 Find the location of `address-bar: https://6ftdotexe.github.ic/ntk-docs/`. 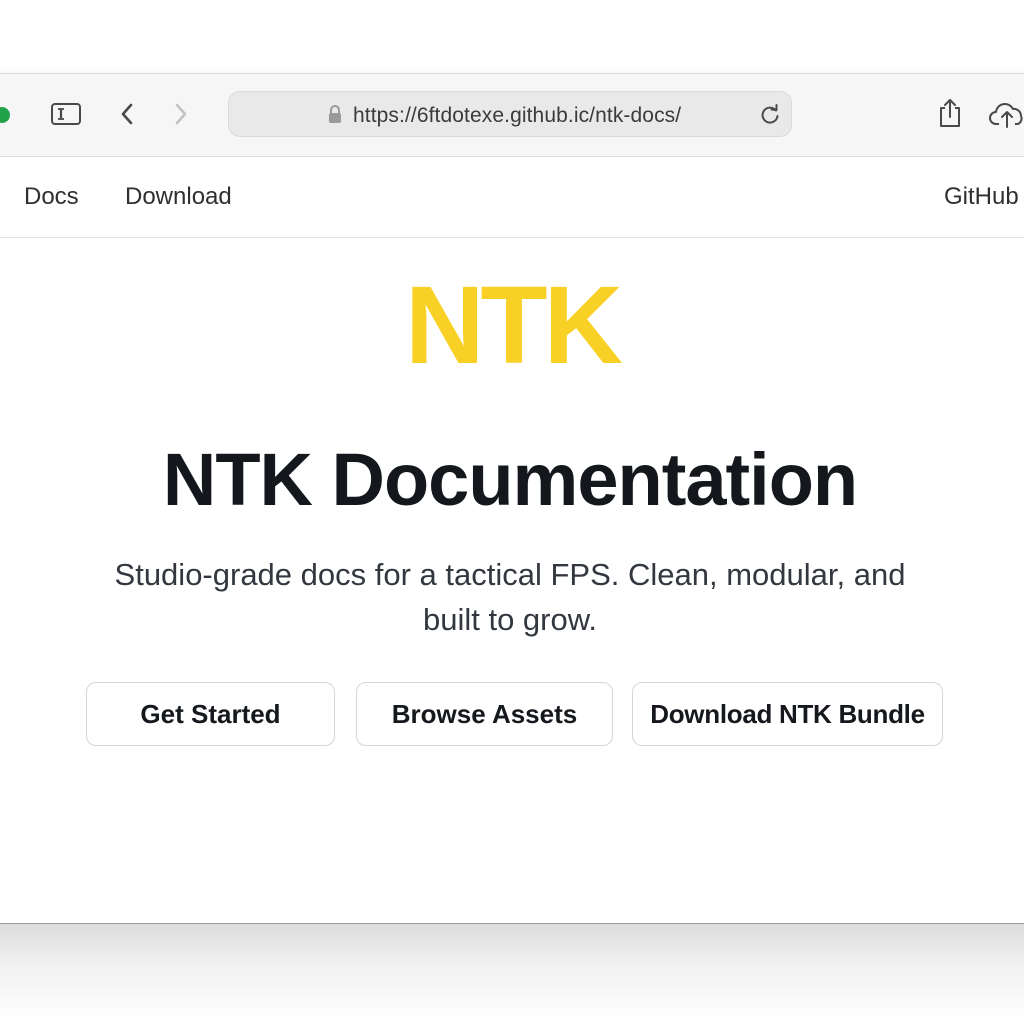

address-bar: https://6ftdotexe.github.ic/ntk-docs/ is located at coordinates (510, 114).